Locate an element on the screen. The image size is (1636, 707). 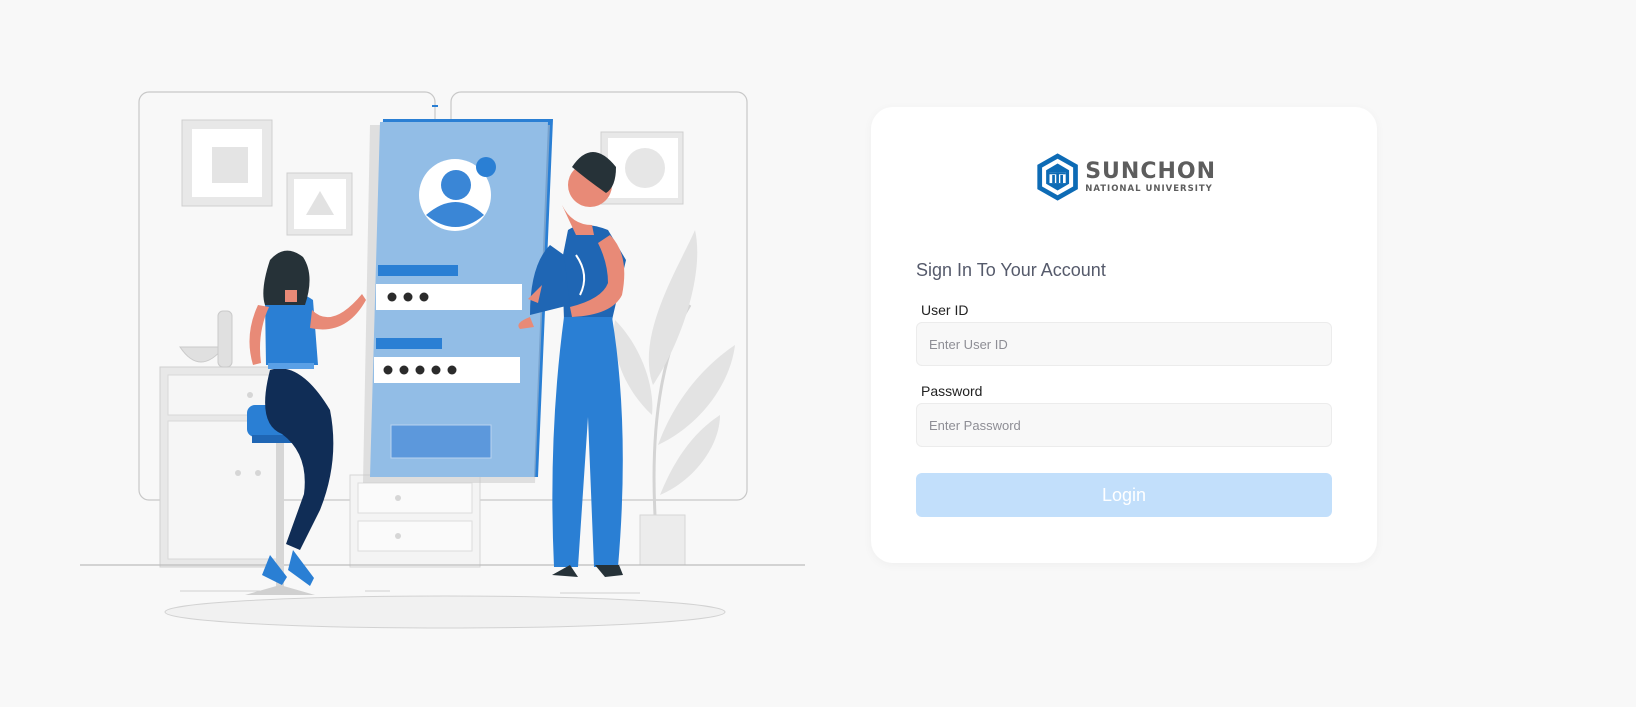
login-button: Login is located at coordinates (1124, 495).